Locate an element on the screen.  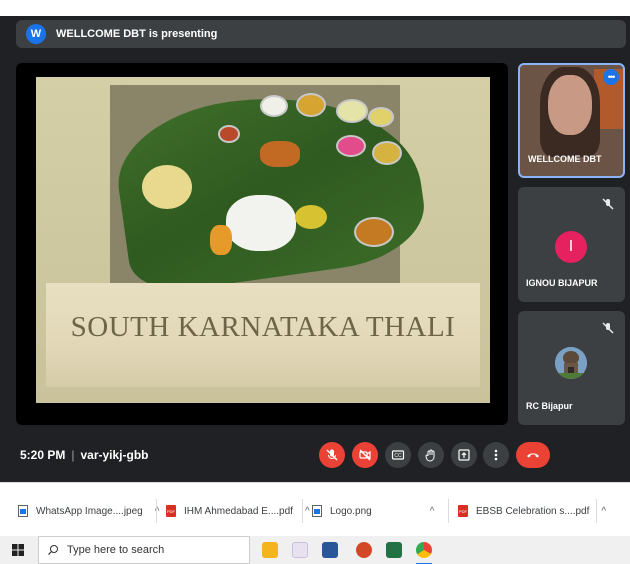
meeting-info: 5:20 PM | var-yikj-gbb is located at coordinates (84, 455).